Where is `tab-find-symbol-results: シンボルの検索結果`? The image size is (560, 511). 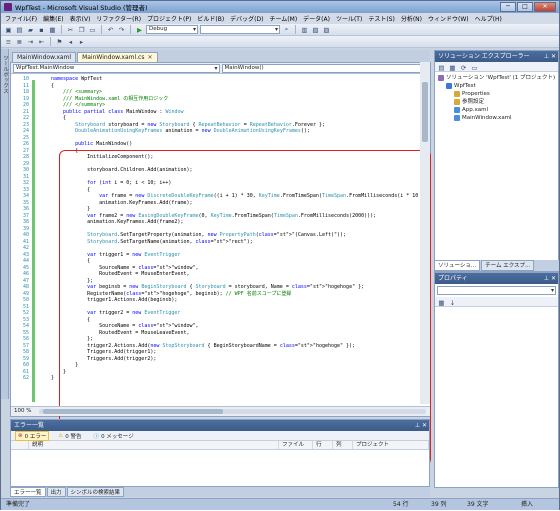
tab-find-symbol-results: シンボルの検索結果 is located at coordinates (95, 492).